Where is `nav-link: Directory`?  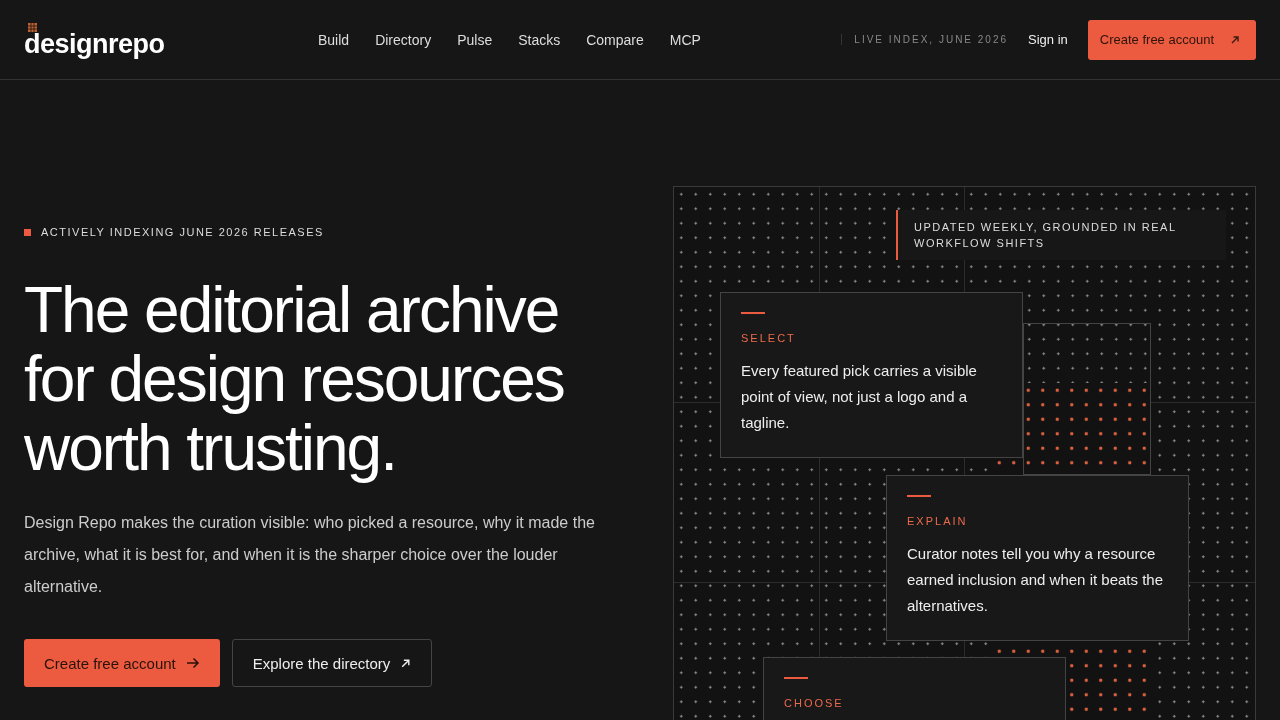
nav-link: Directory is located at coordinates (403, 39).